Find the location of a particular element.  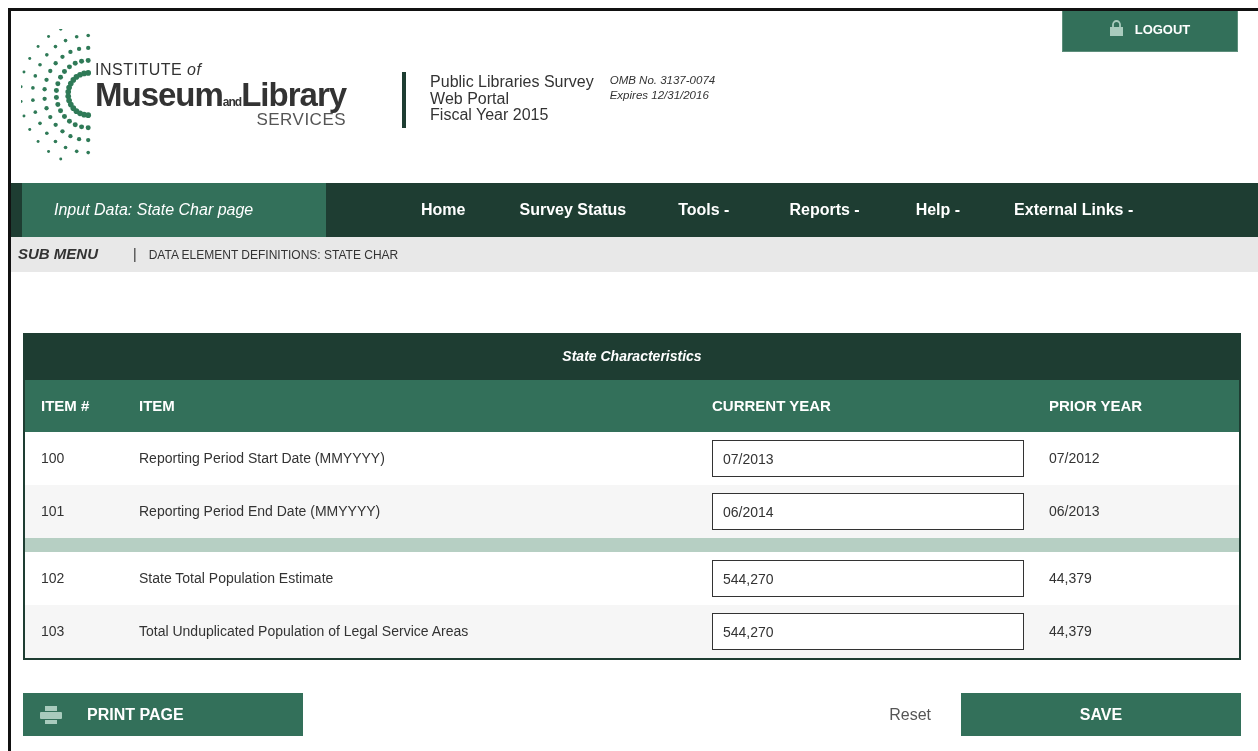

printer-icon is located at coordinates (51, 714).